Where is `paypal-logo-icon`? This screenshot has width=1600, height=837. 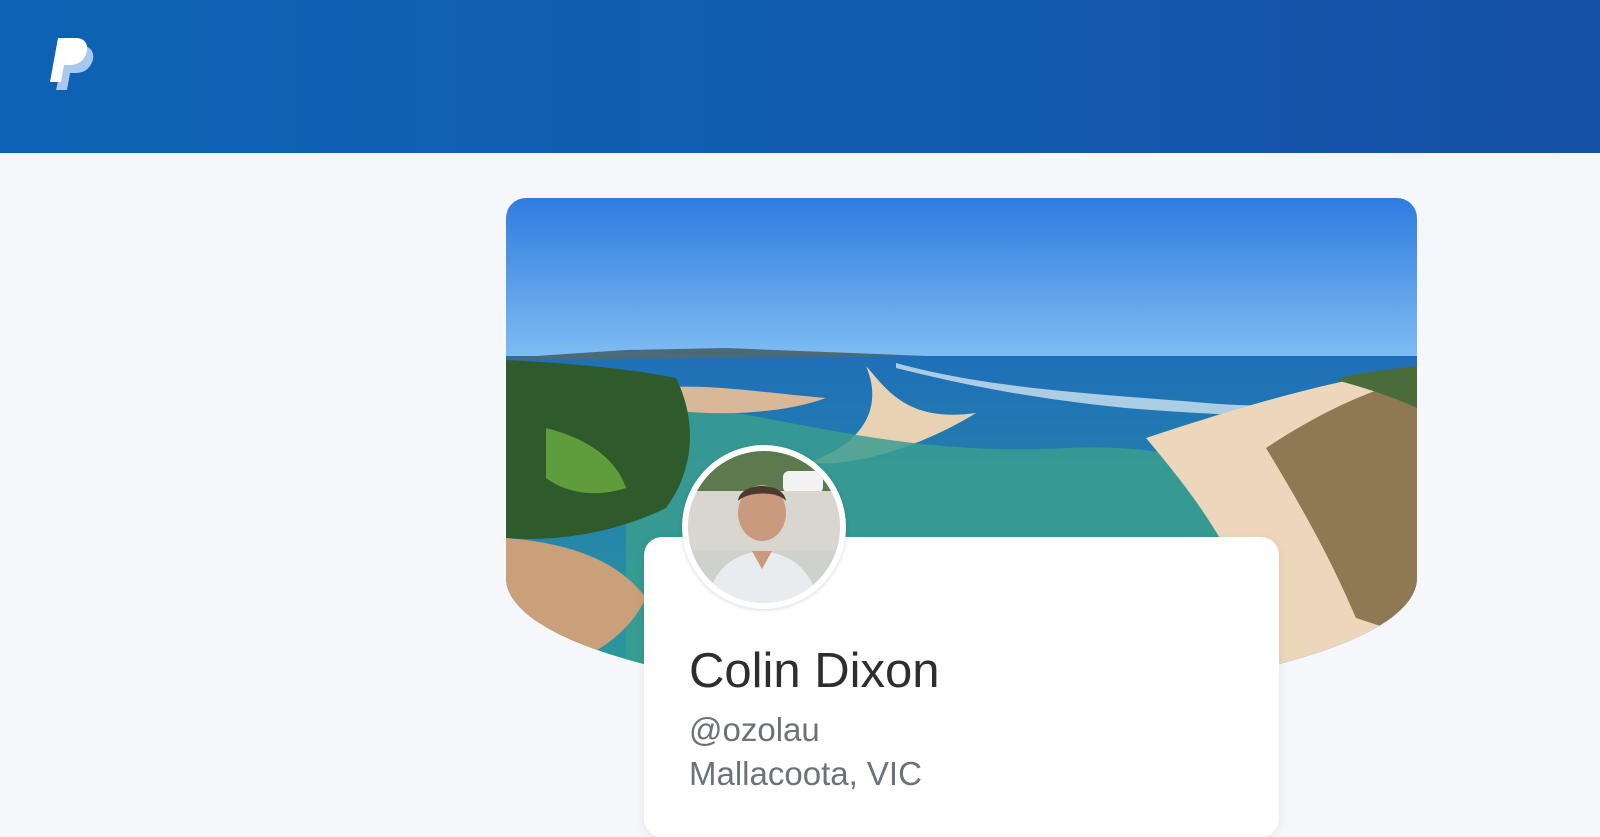 paypal-logo-icon is located at coordinates (74, 64).